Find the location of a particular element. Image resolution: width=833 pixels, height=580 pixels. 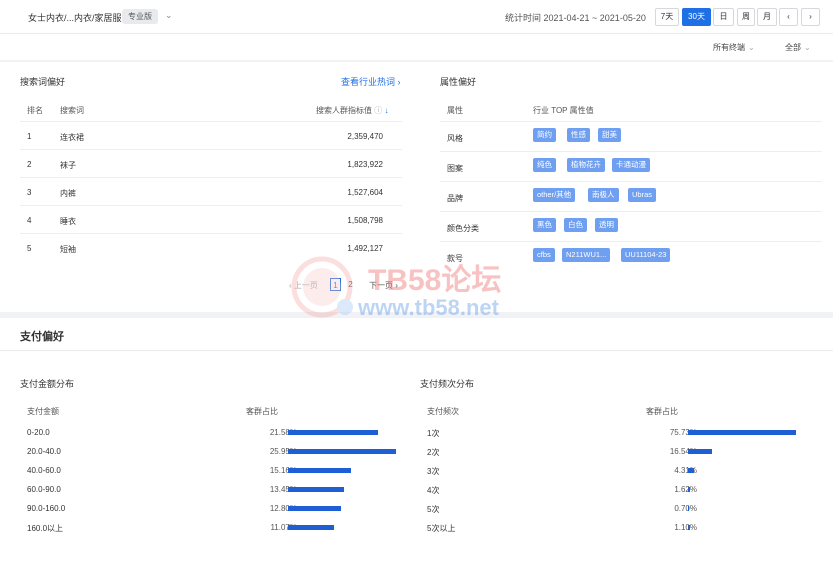

index-value-cell: 1,527,604 is located at coordinates (365, 192).